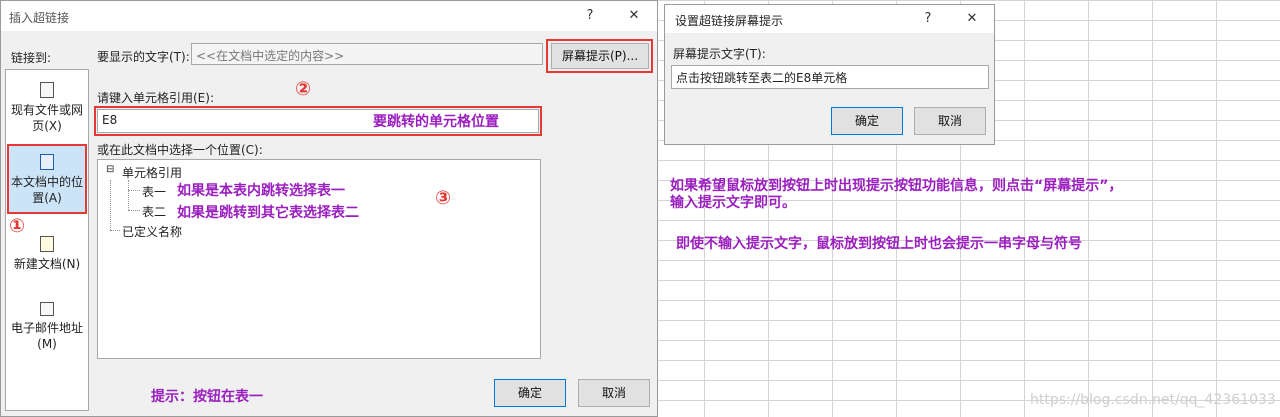 The width and height of the screenshot is (1280, 417). Describe the element at coordinates (614, 393) in the screenshot. I see `cancel-button: 取消` at that location.